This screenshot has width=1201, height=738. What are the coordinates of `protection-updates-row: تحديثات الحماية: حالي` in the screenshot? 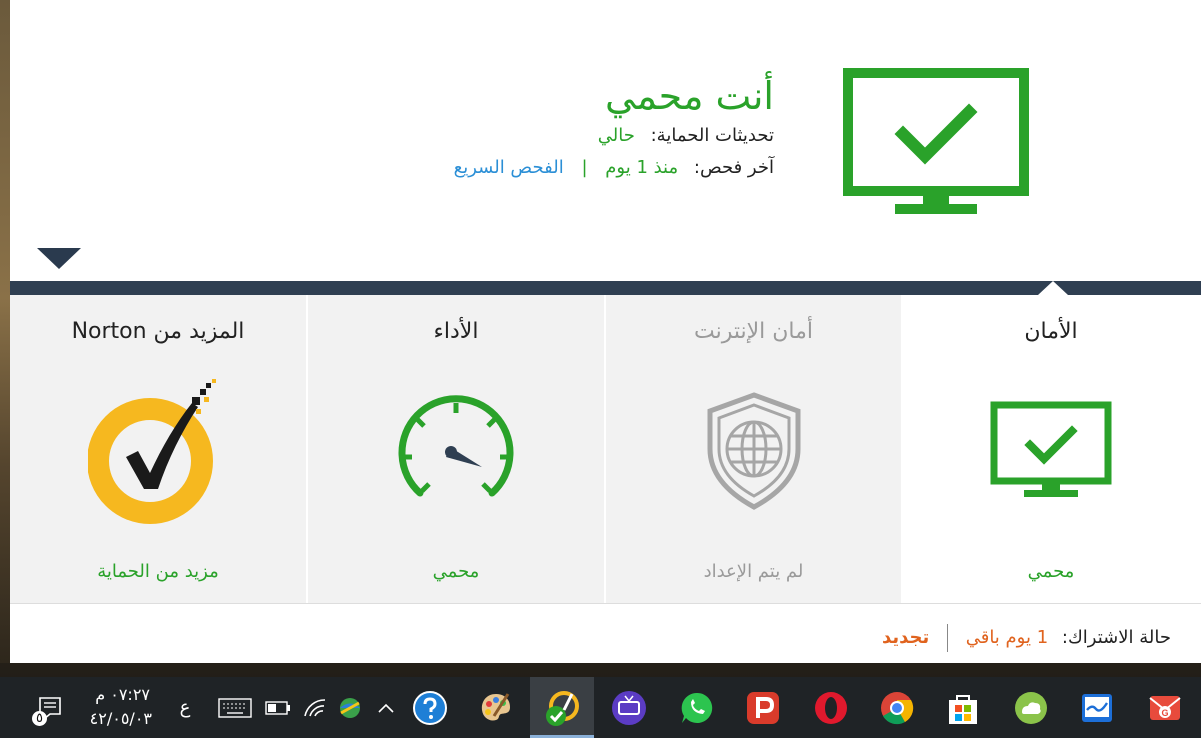 It's located at (564, 136).